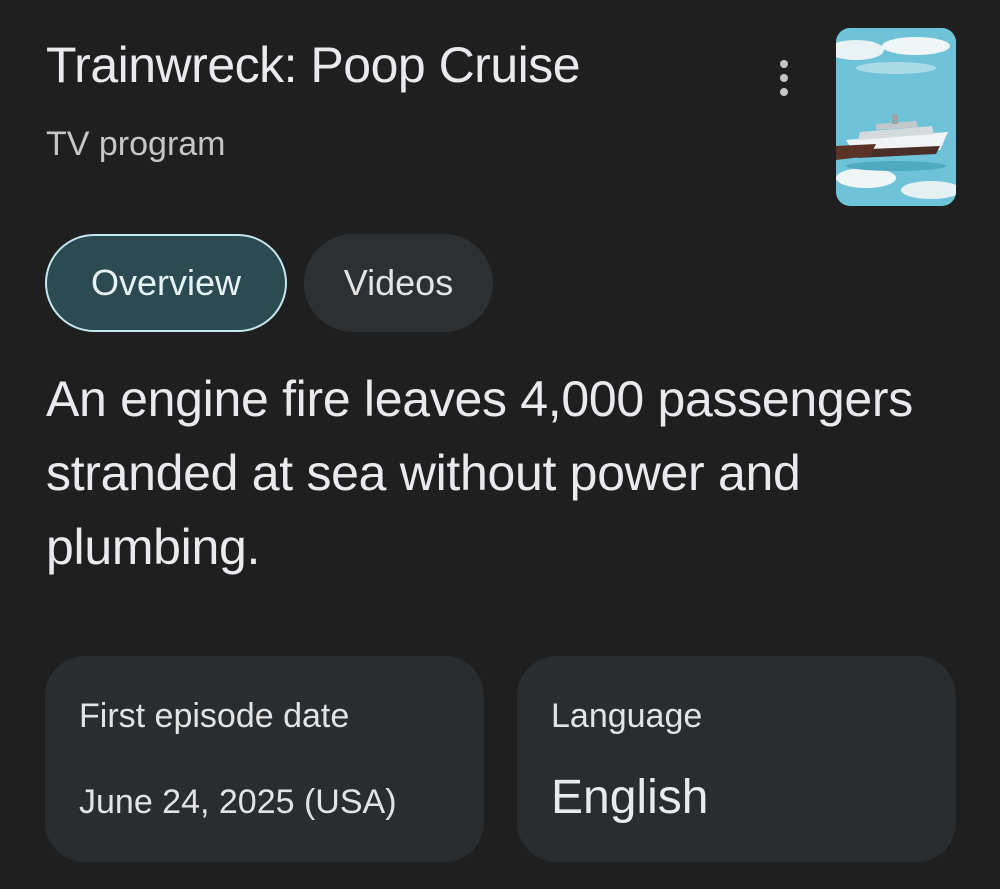 This screenshot has width=1000, height=889. I want to click on first-episode-date-value: June 24, 2025 (USA), so click(238, 802).